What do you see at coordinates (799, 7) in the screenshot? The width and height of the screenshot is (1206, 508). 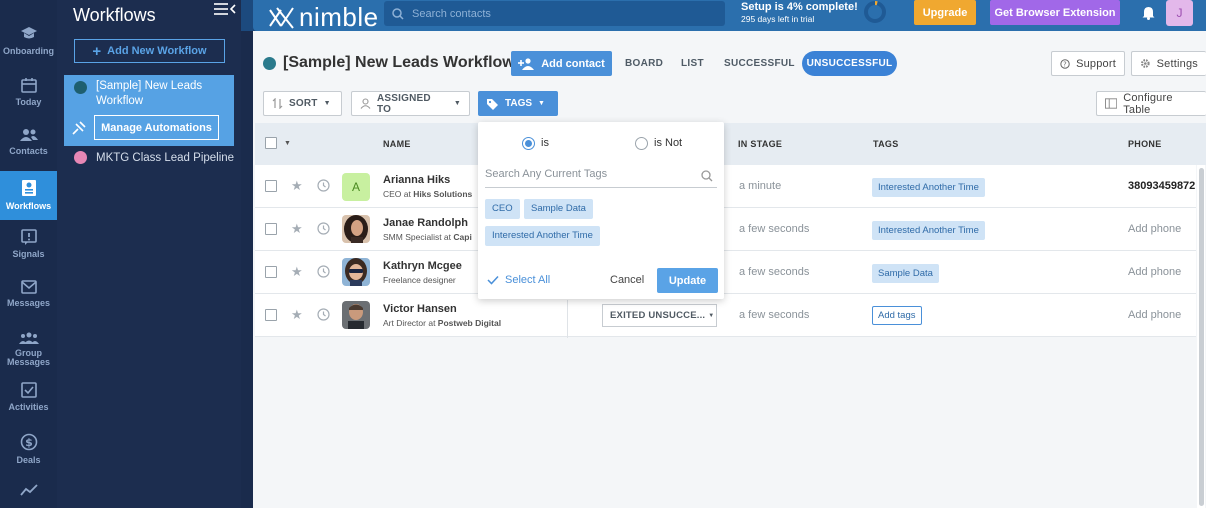 I see `setup-title: Setup is 4% complete!` at bounding box center [799, 7].